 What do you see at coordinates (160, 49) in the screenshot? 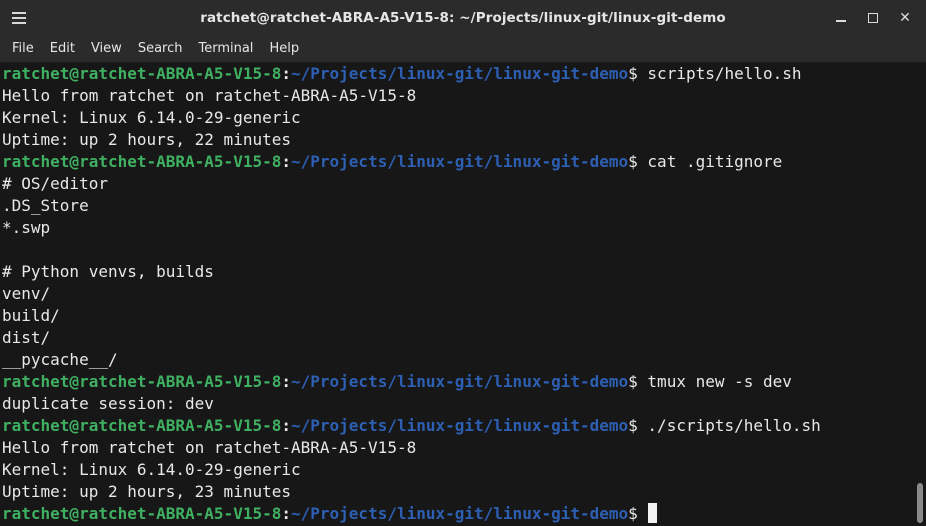
I see `menu-search: Search` at bounding box center [160, 49].